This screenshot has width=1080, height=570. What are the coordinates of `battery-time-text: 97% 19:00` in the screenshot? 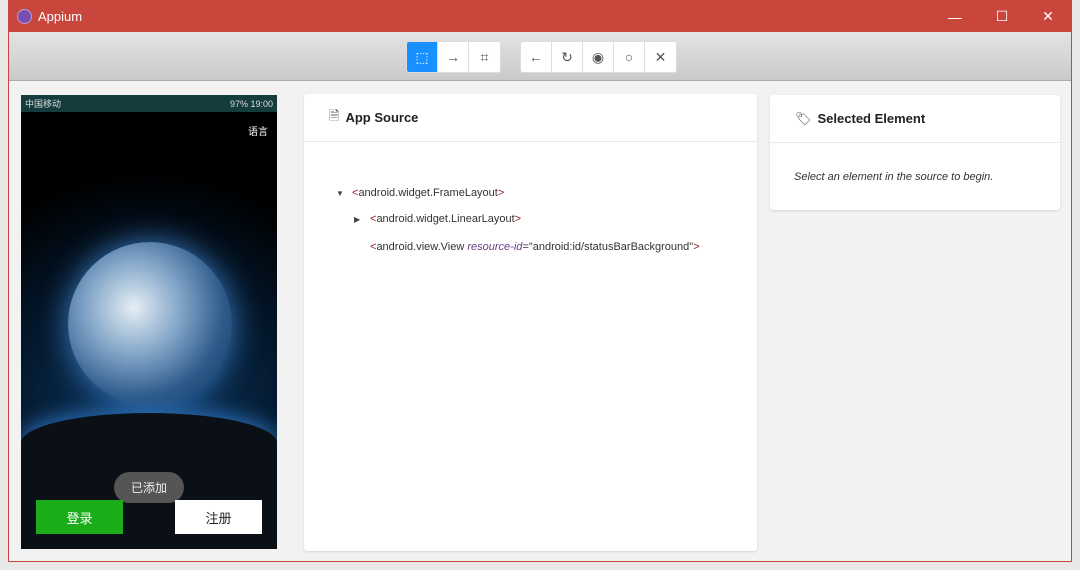 It's located at (251, 103).